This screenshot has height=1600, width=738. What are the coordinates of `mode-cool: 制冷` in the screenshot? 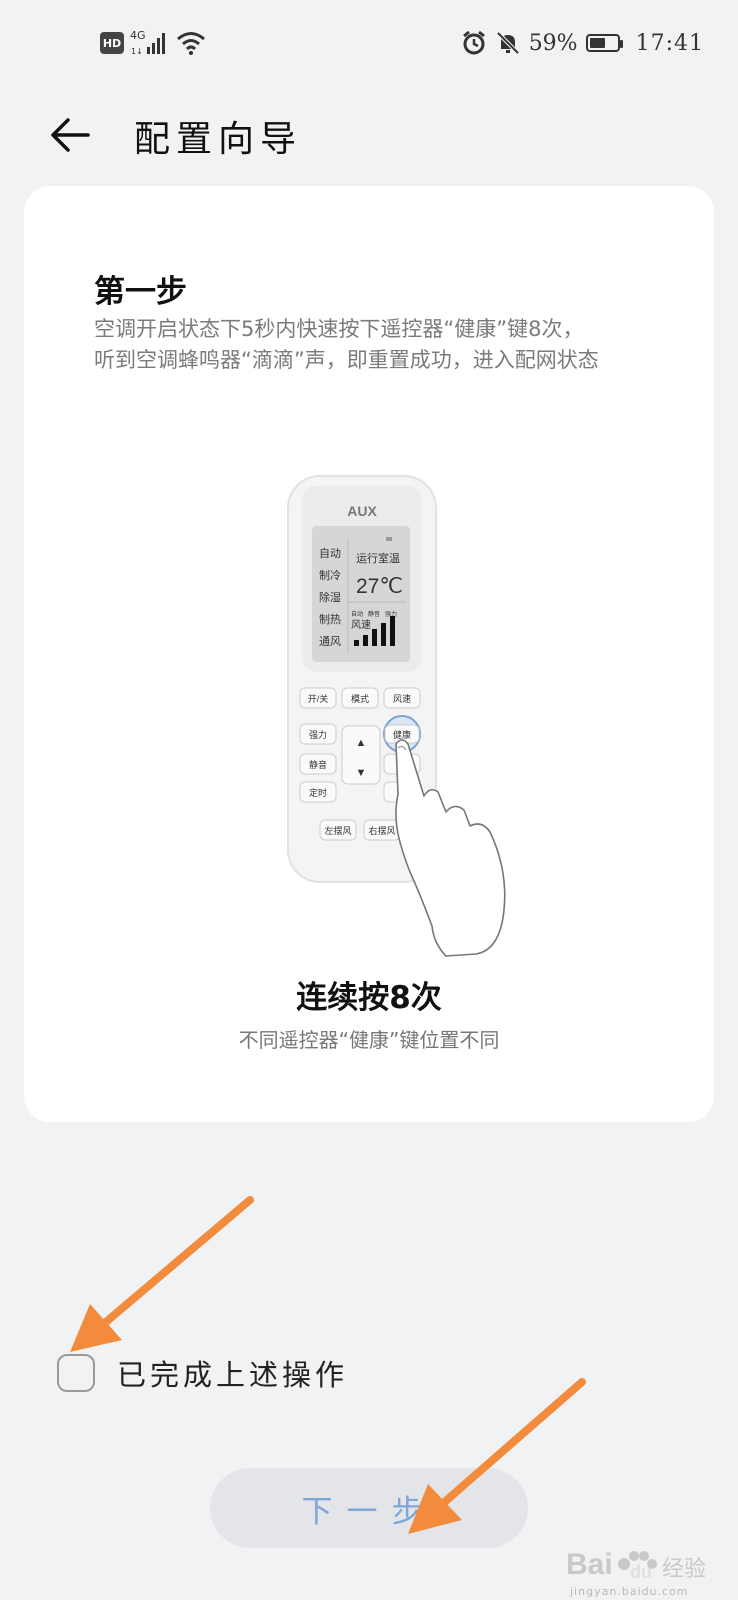 It's located at (330, 575).